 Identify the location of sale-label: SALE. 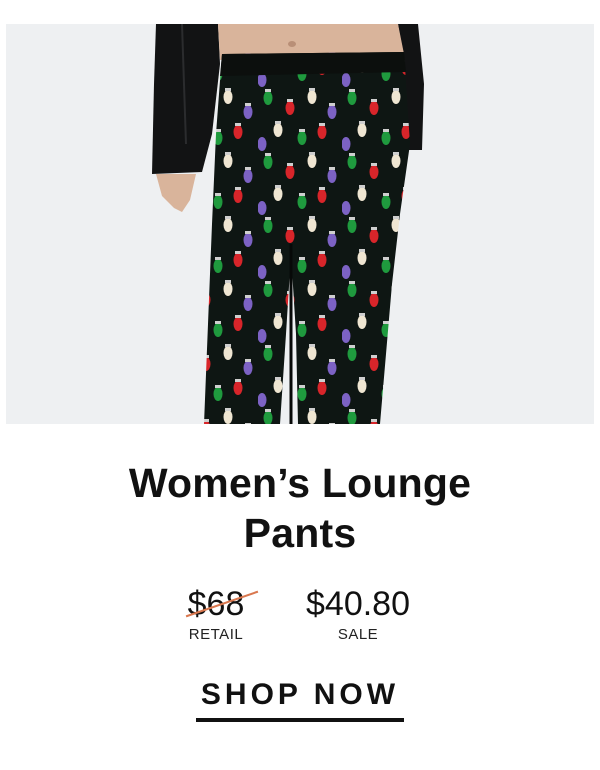
(358, 634).